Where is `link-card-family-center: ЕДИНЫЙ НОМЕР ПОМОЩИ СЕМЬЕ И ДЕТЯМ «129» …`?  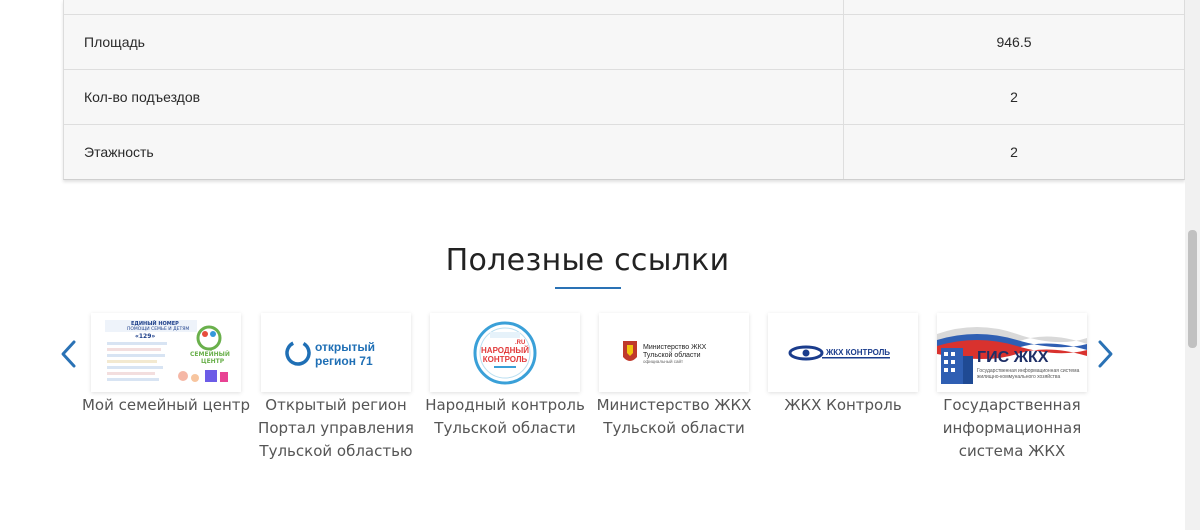
link-card-family-center: ЕДИНЫЙ НОМЕР ПОМОЩИ СЕМЬЕ И ДЕТЯМ «129» … is located at coordinates (166, 352).